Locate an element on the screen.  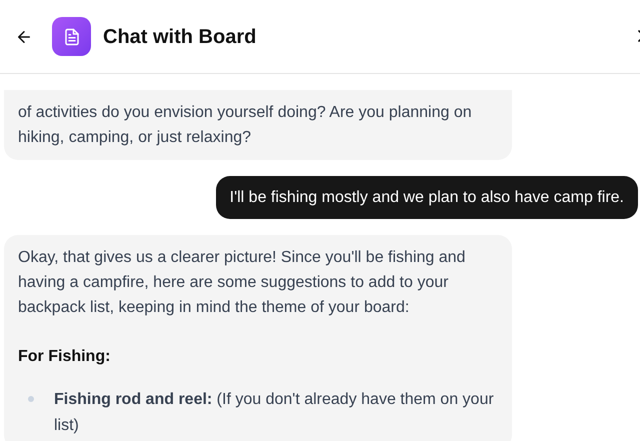
section-heading: For Fishing: is located at coordinates (65, 357).